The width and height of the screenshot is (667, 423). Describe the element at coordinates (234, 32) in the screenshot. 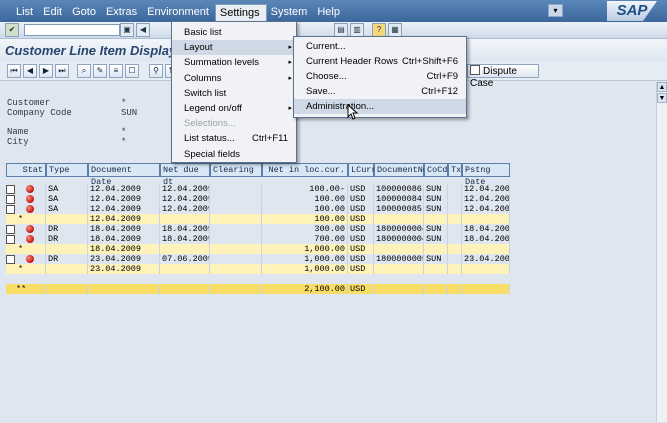

I see `settings-menu-item: Basic list` at that location.